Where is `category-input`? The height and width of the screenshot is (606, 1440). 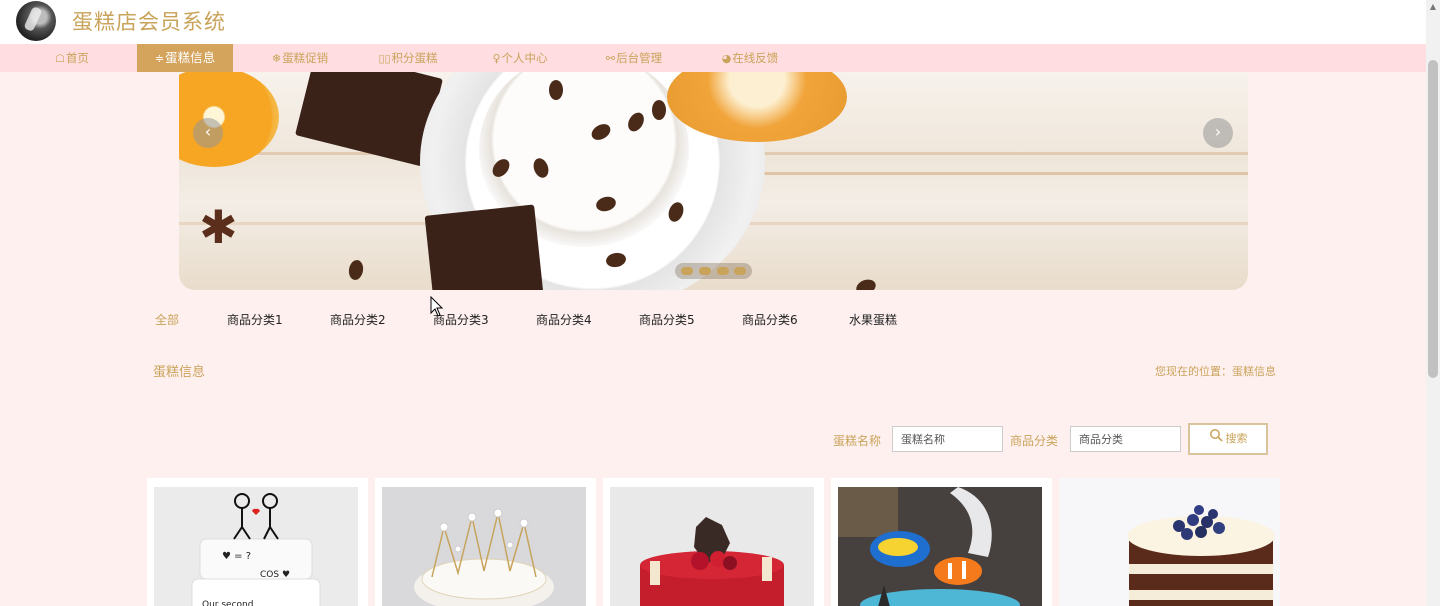
category-input is located at coordinates (1125, 439).